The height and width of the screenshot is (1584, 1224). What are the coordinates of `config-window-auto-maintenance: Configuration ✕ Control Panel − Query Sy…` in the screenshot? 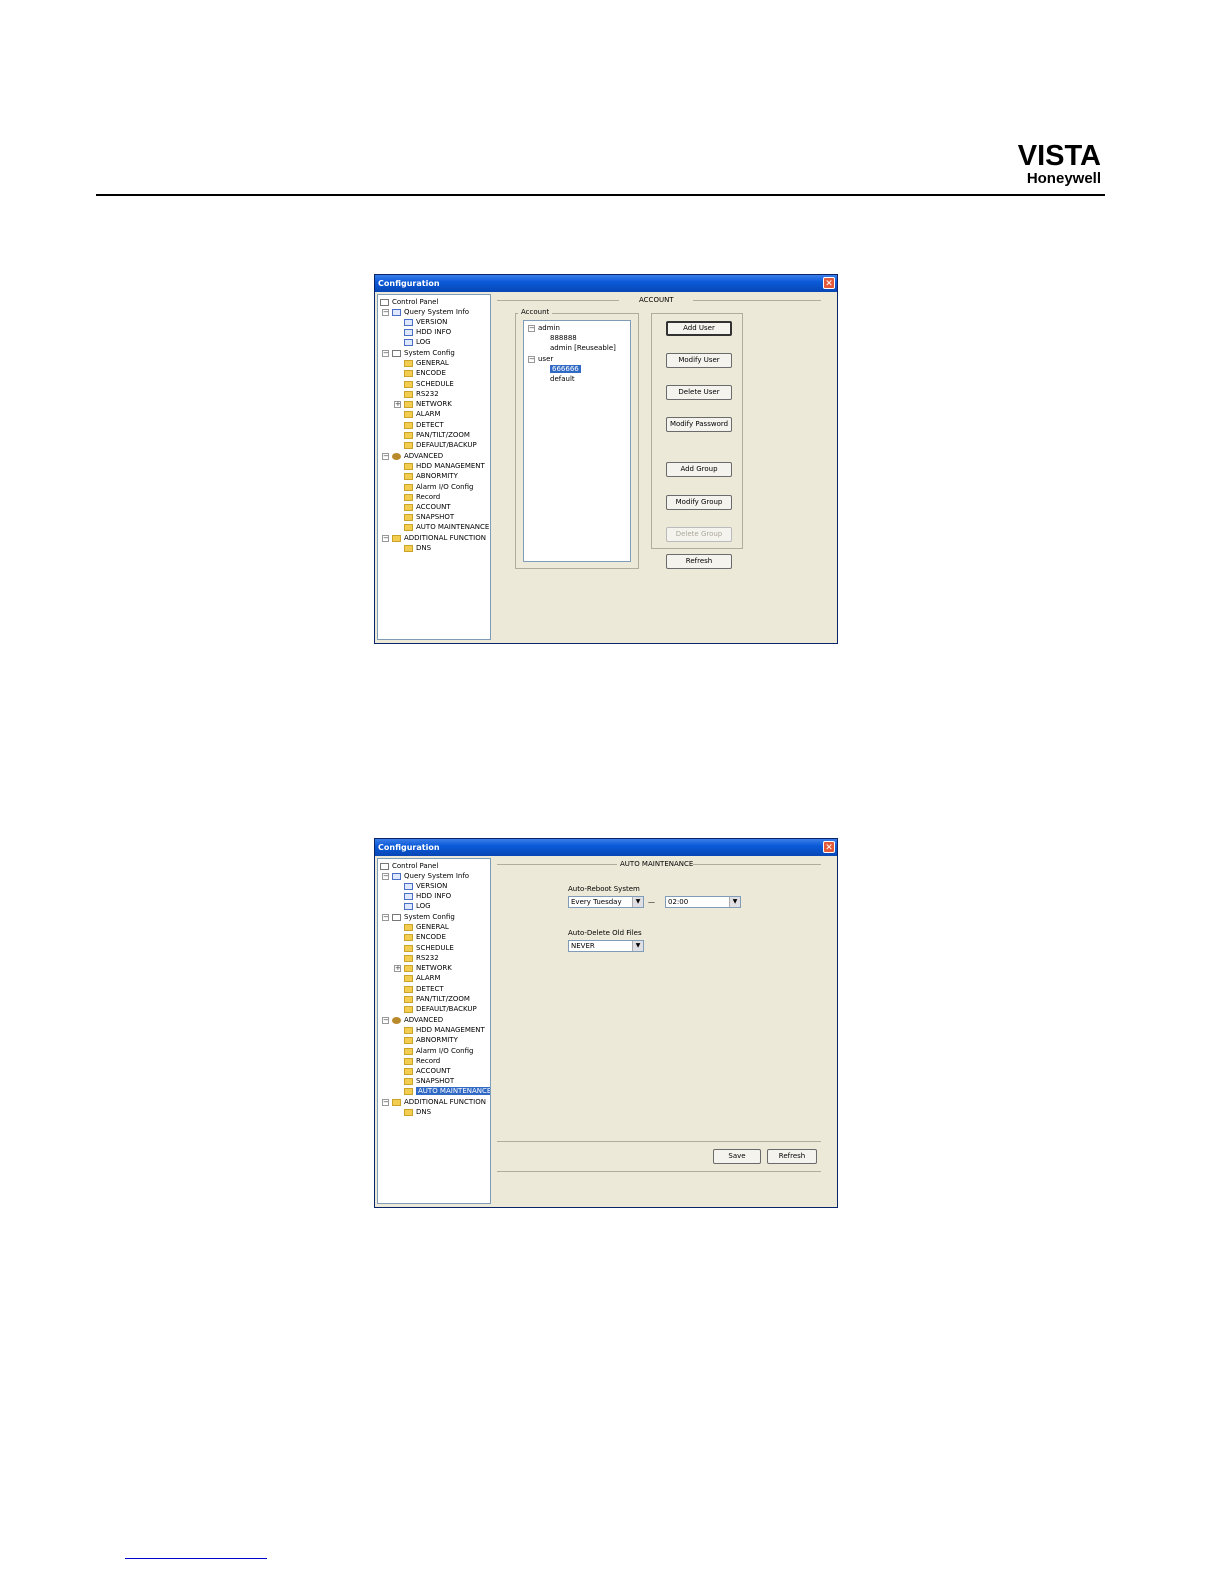 It's located at (606, 1023).